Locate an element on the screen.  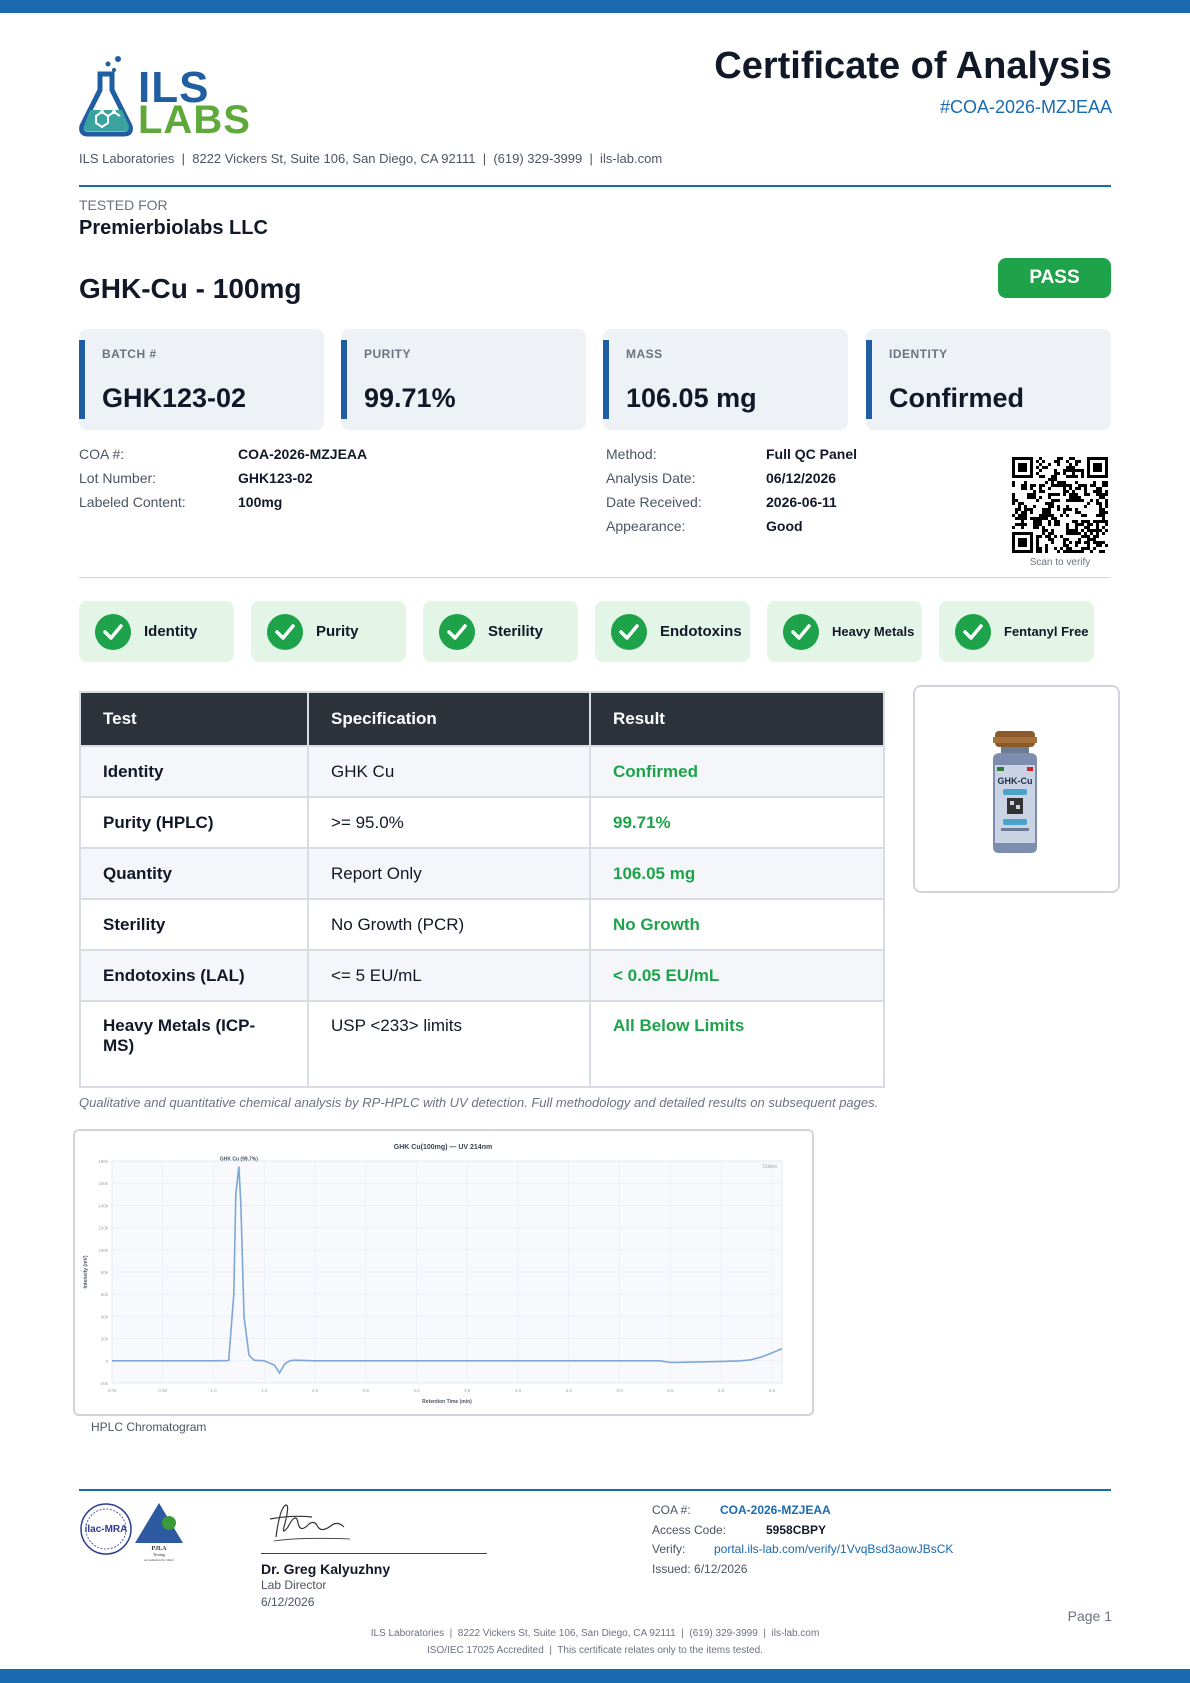
tested-for-label: TESTED FOR is located at coordinates (123, 205).